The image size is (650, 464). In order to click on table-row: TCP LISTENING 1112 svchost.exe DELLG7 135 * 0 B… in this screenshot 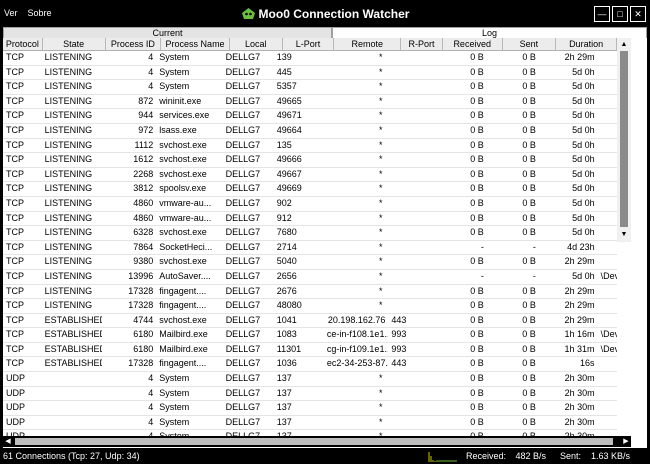, I will do `click(310, 146)`.